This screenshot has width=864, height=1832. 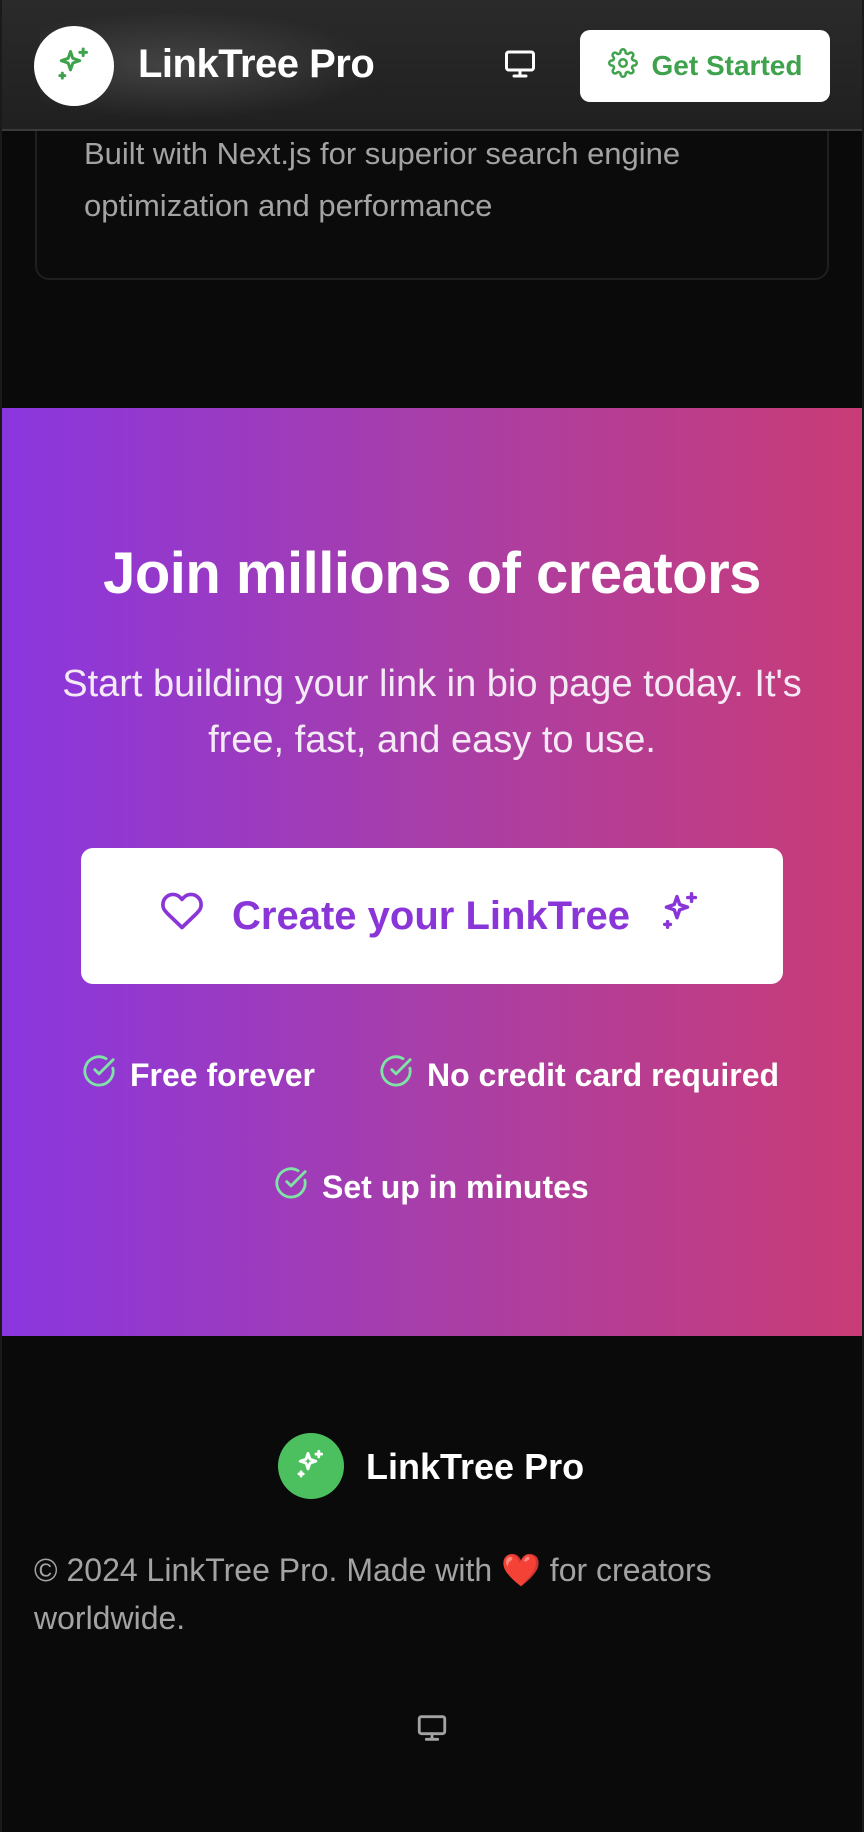 I want to click on footer-theme-toggle-button, so click(x=432, y=1730).